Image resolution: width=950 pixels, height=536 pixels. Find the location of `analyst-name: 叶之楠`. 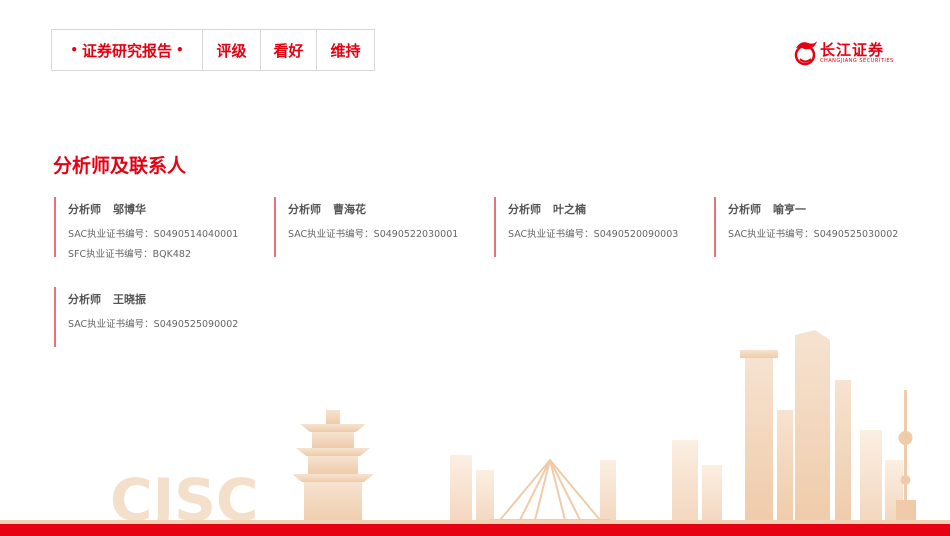

analyst-name: 叶之楠 is located at coordinates (569, 209).